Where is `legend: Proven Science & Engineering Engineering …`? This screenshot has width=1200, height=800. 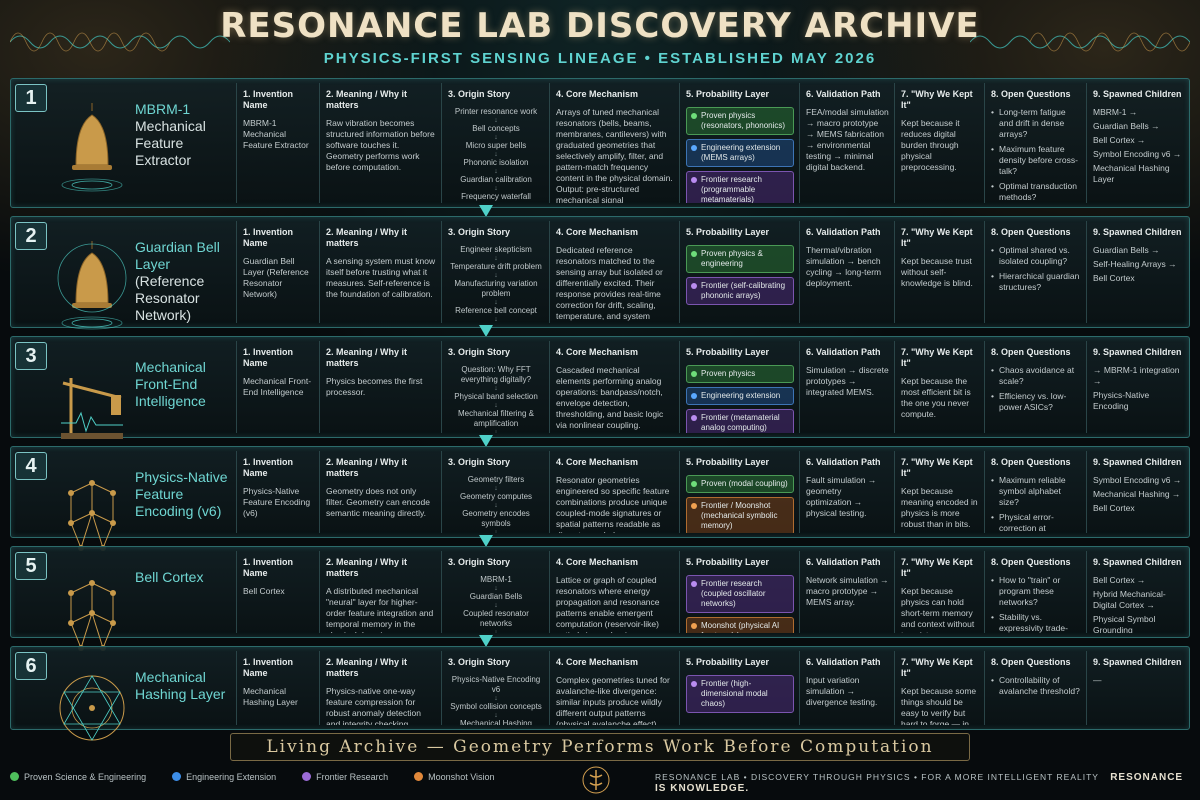 legend: Proven Science & Engineering Engineering … is located at coordinates (265, 781).